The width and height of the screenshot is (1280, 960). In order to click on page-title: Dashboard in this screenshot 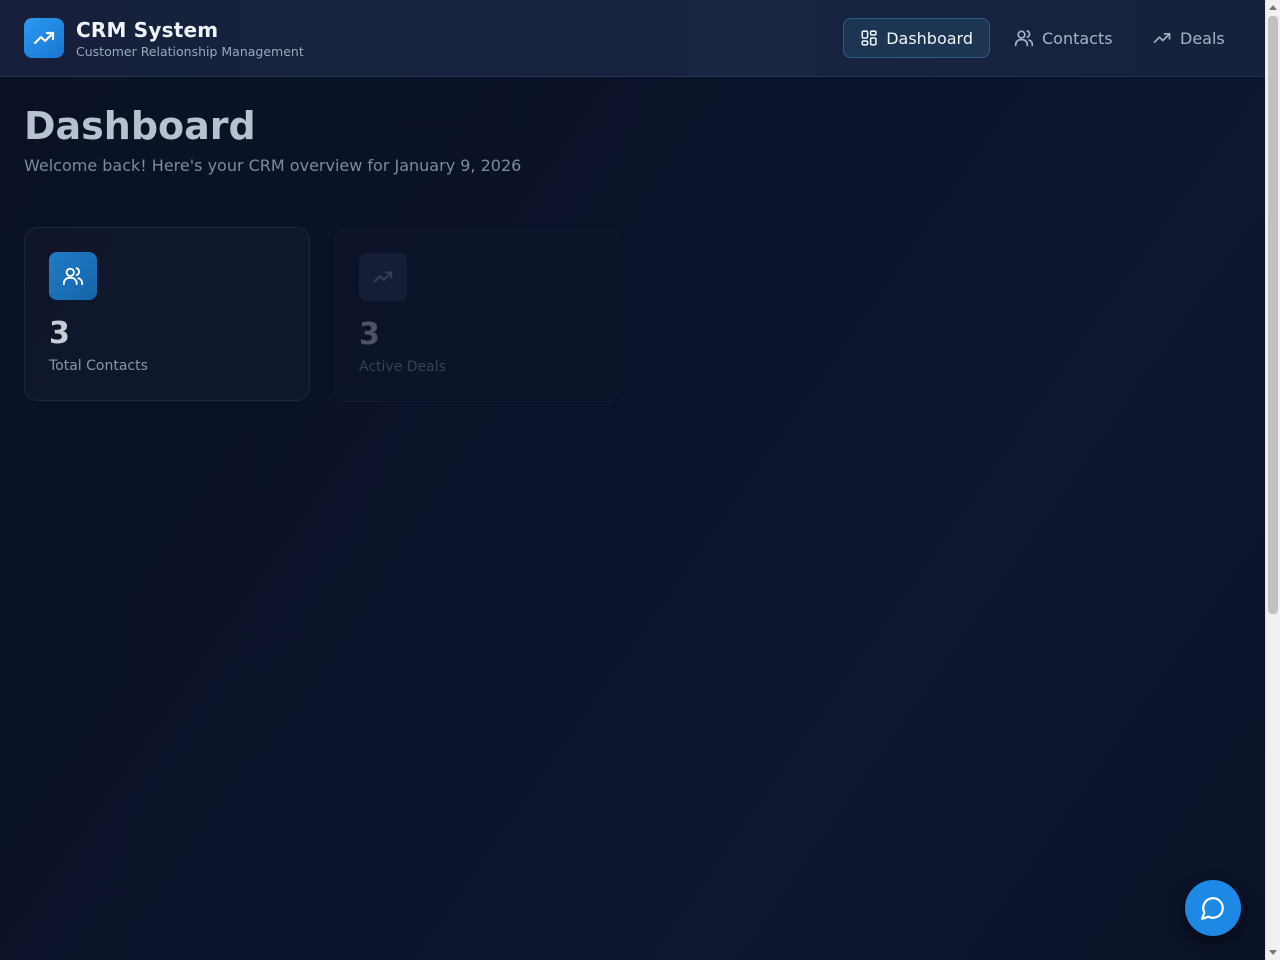, I will do `click(140, 126)`.